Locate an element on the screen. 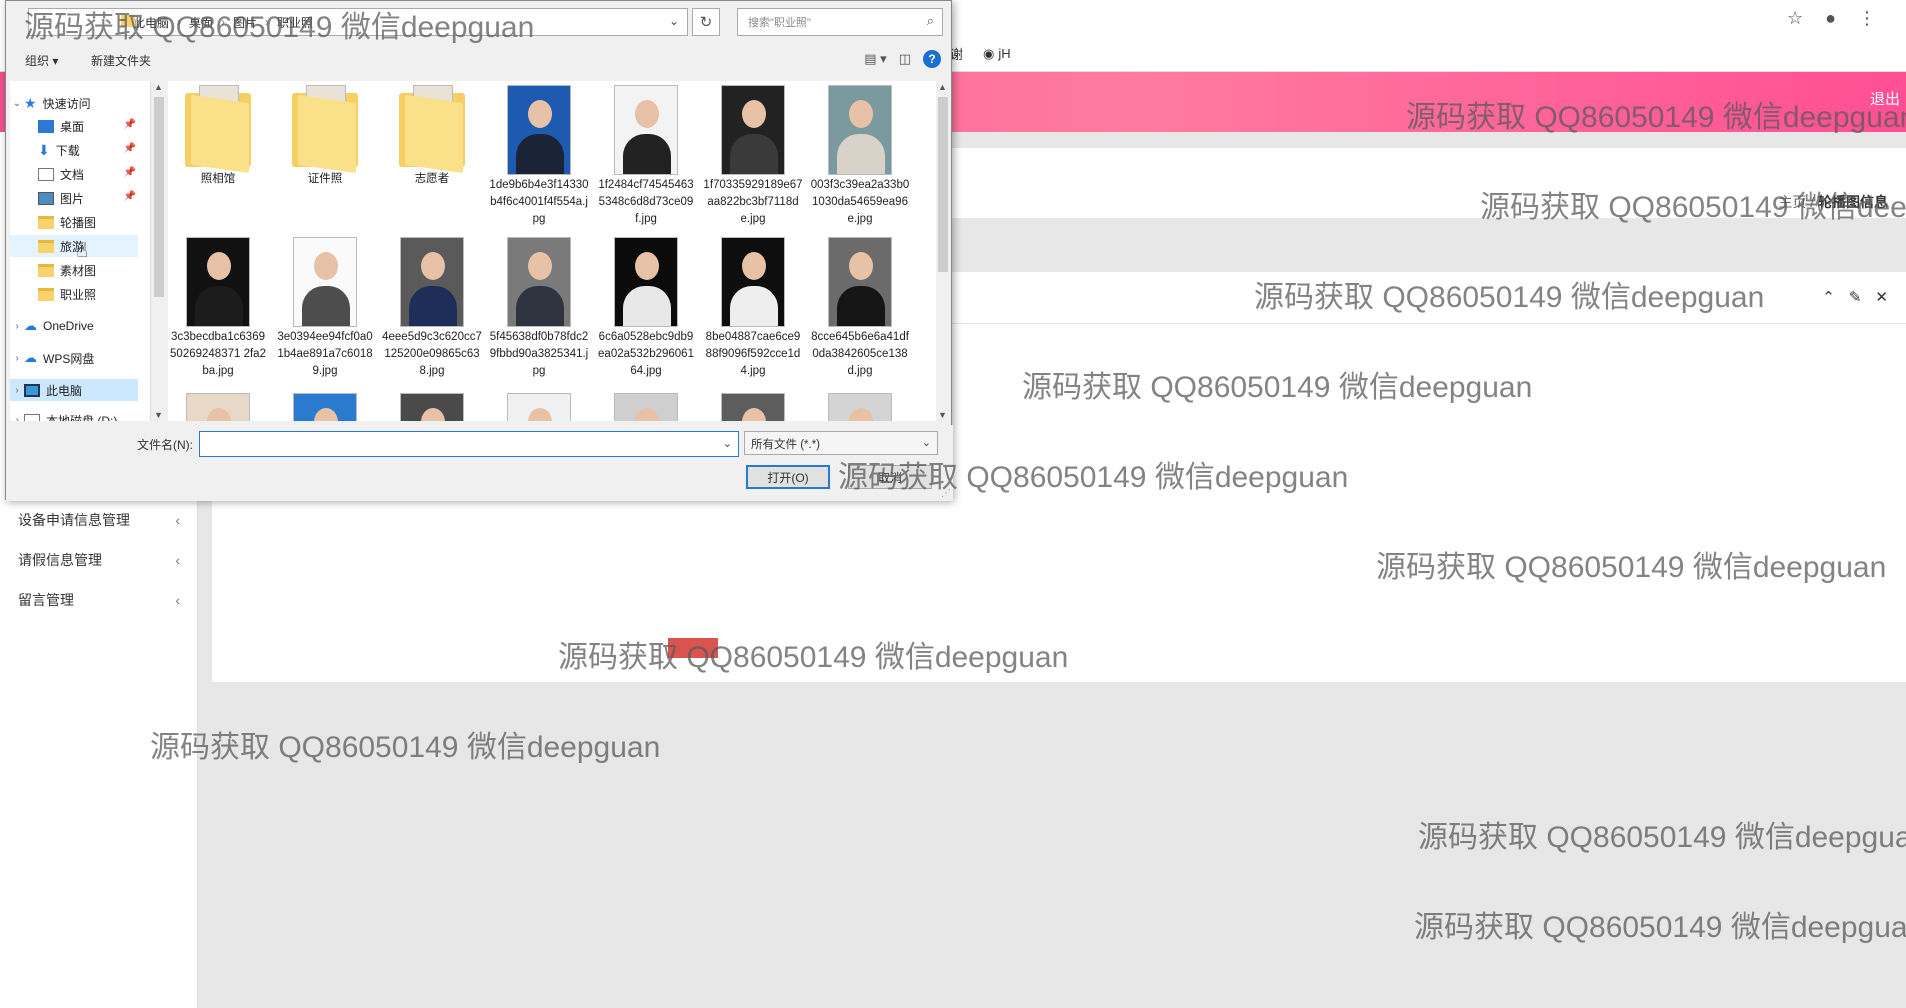 Image resolution: width=1906 pixels, height=1008 pixels. file-item: 3c3becdba1c636950269248371 2fa2ba.jpg is located at coordinates (218, 308).